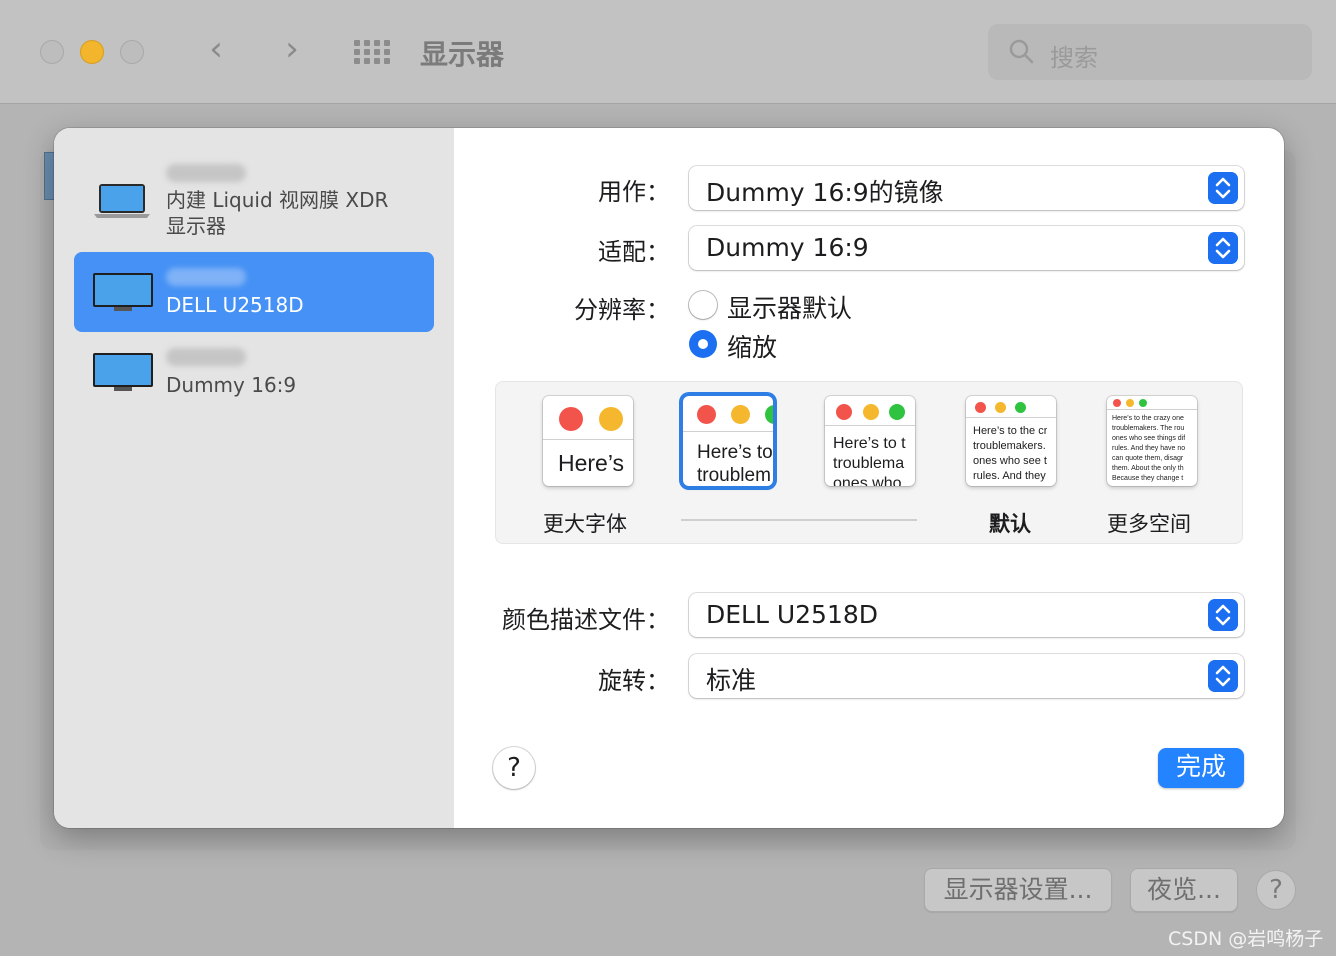 This screenshot has width=1336, height=956. I want to click on scale-option-selected: Here’s to troublem, so click(728, 441).